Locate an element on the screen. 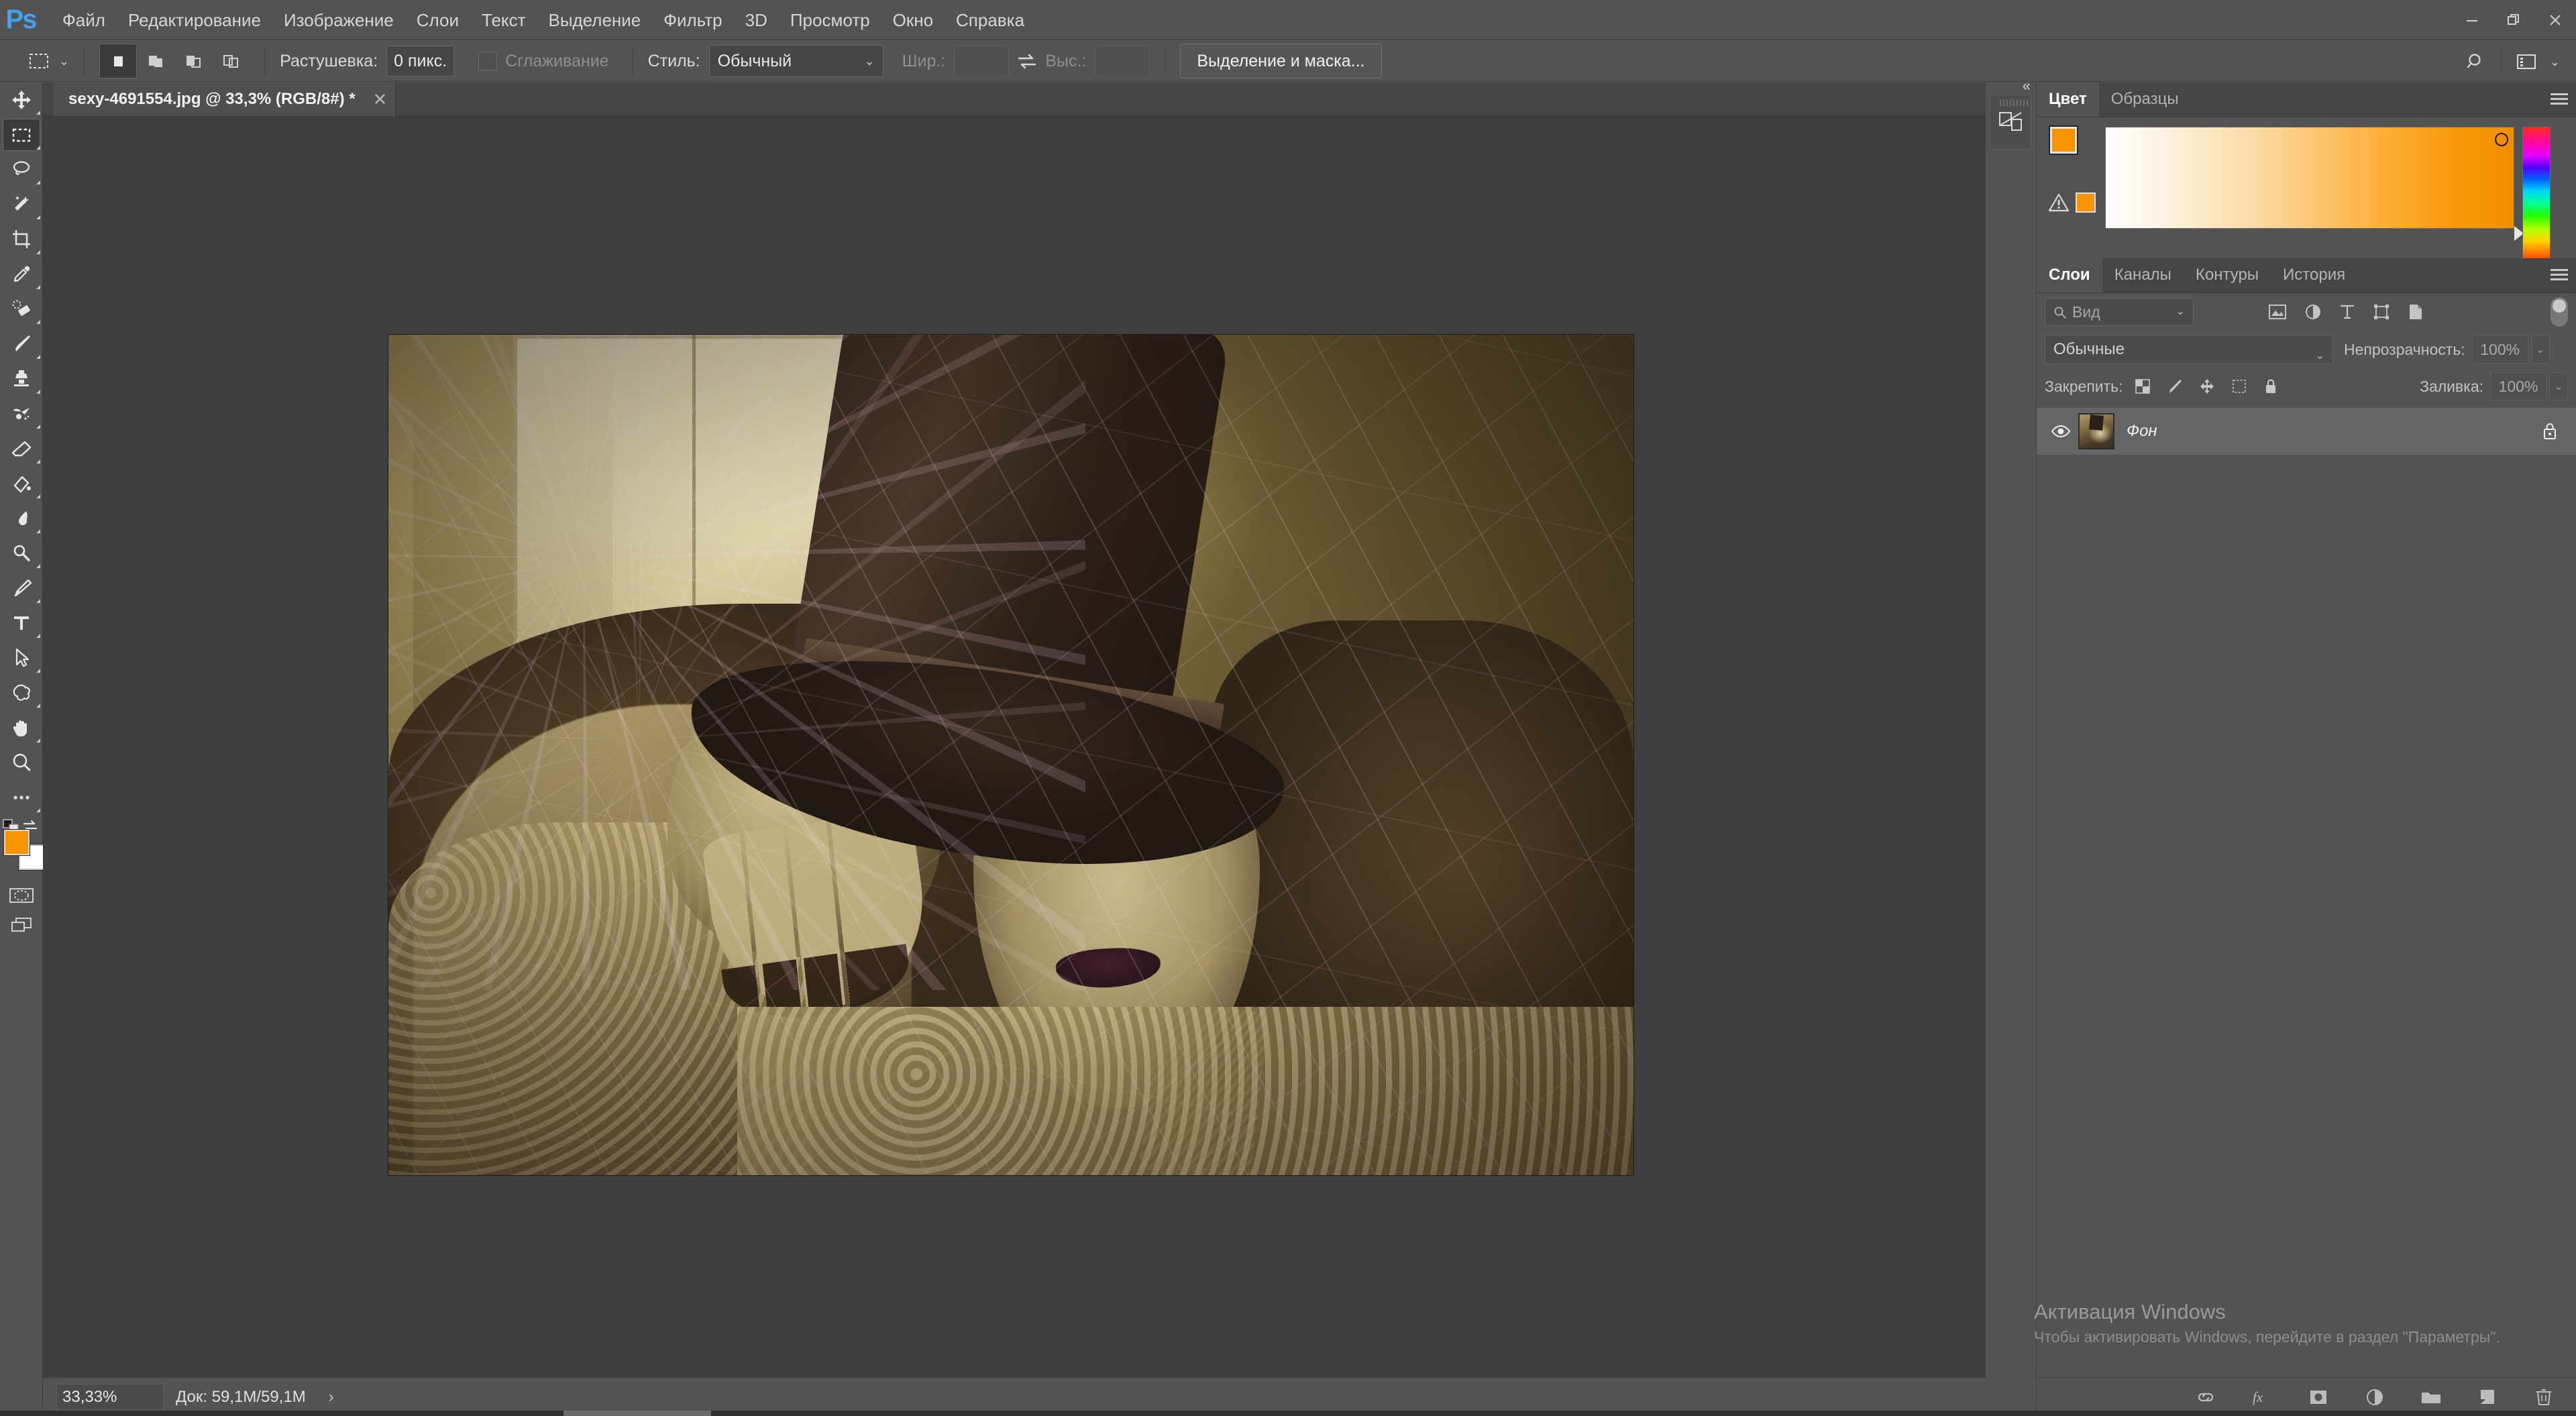  hand-tool is located at coordinates (21, 728).